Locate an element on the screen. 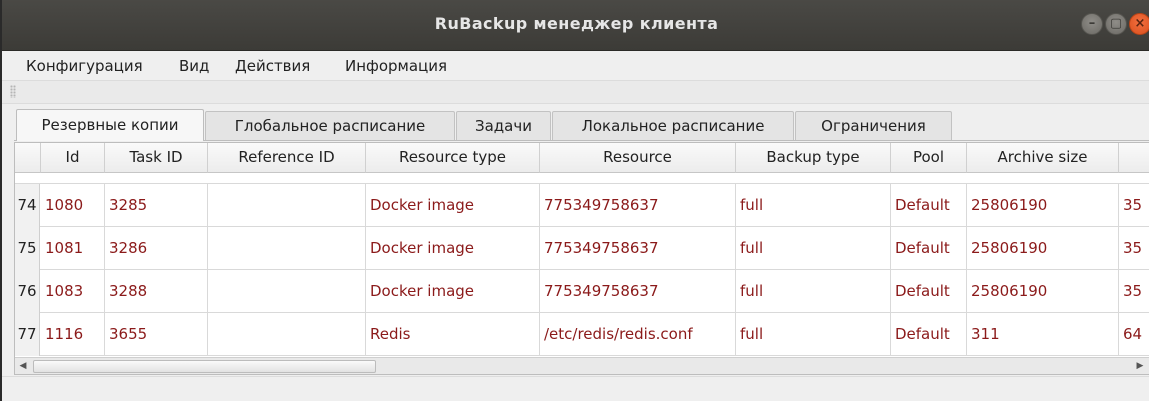 The height and width of the screenshot is (401, 1149). menu-configuration: Конфигурация is located at coordinates (84, 66).